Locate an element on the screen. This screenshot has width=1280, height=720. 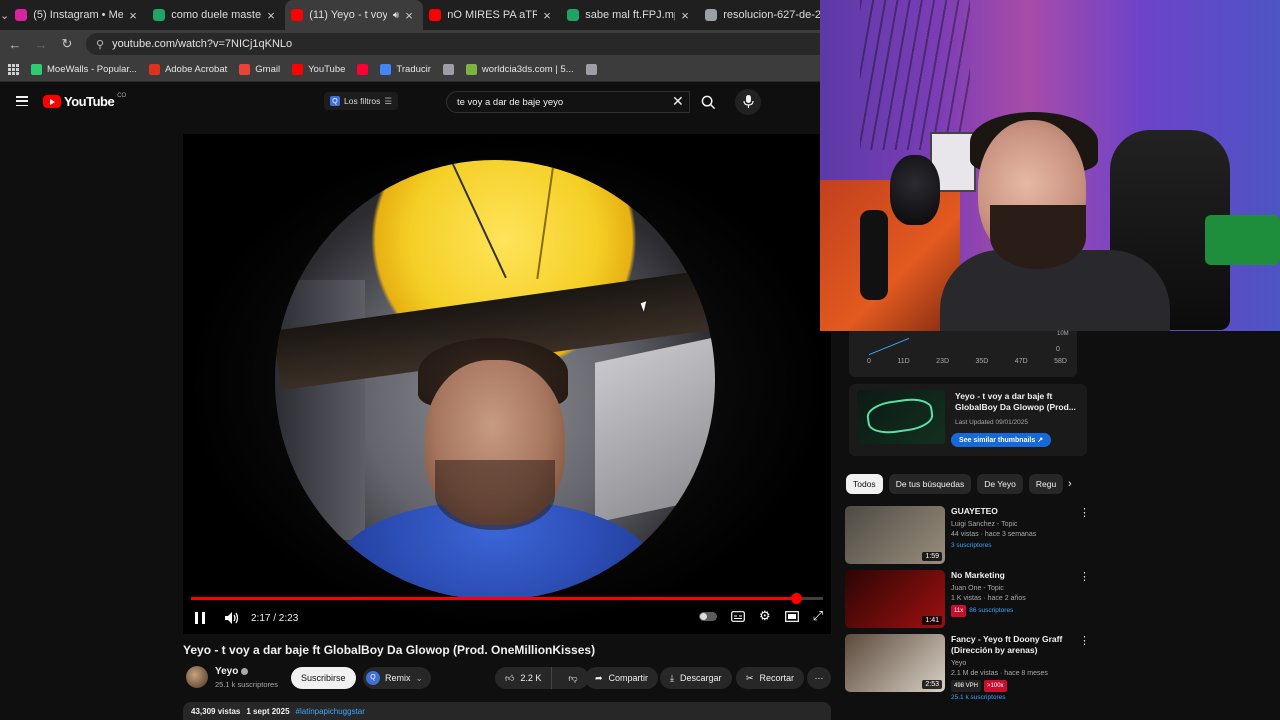
tab-title: (5) Instagram • Mensajes is located at coordinates (78, 15).